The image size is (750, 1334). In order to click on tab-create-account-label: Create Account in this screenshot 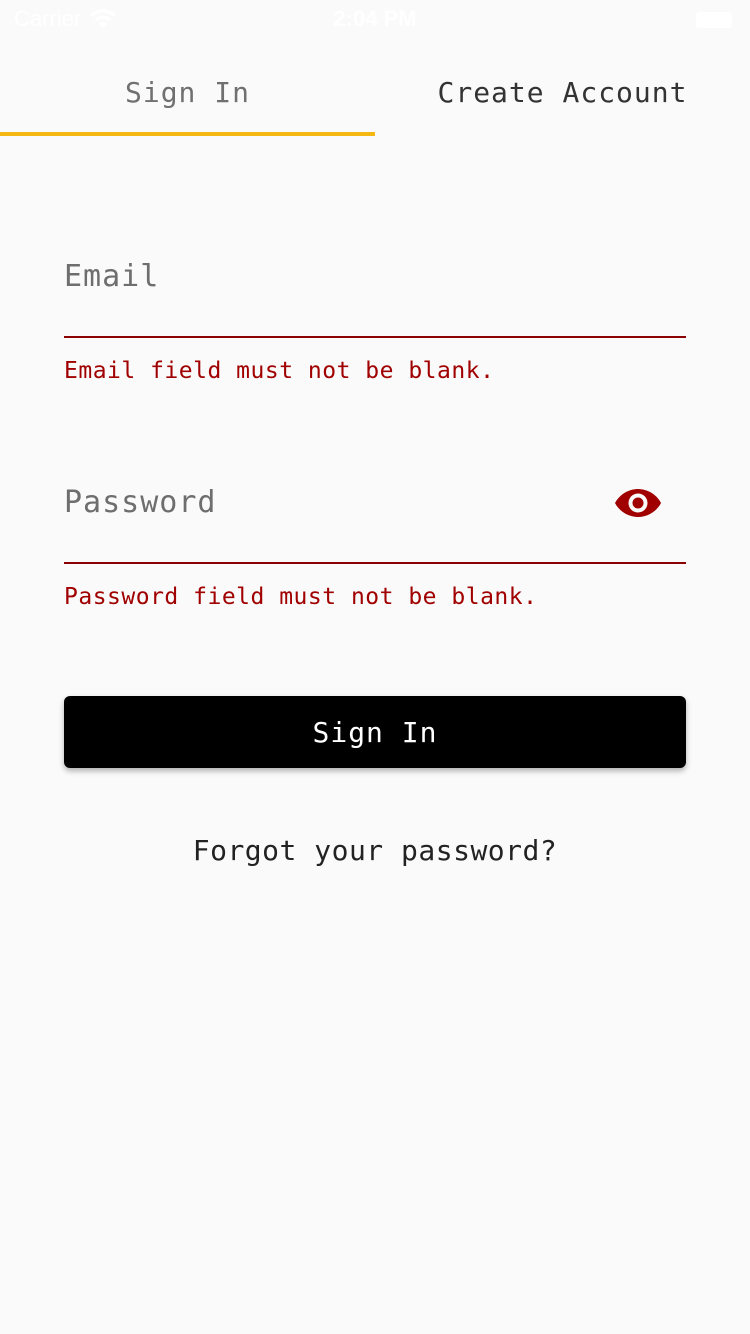, I will do `click(562, 92)`.